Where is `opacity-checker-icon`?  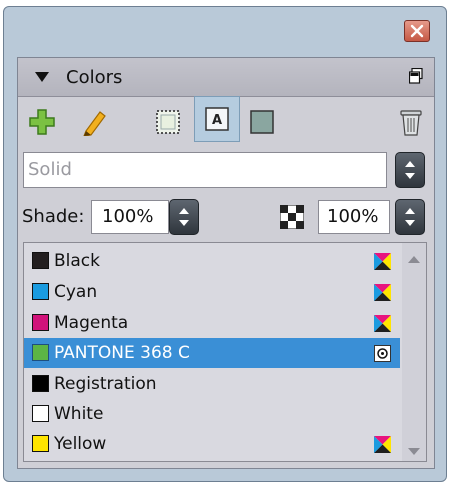
opacity-checker-icon is located at coordinates (292, 217).